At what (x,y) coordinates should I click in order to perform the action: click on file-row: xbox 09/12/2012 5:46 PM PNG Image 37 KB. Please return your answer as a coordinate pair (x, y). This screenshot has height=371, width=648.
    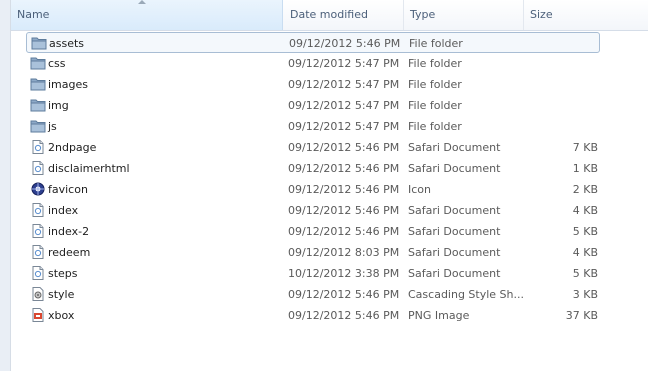
    Looking at the image, I should click on (313, 315).